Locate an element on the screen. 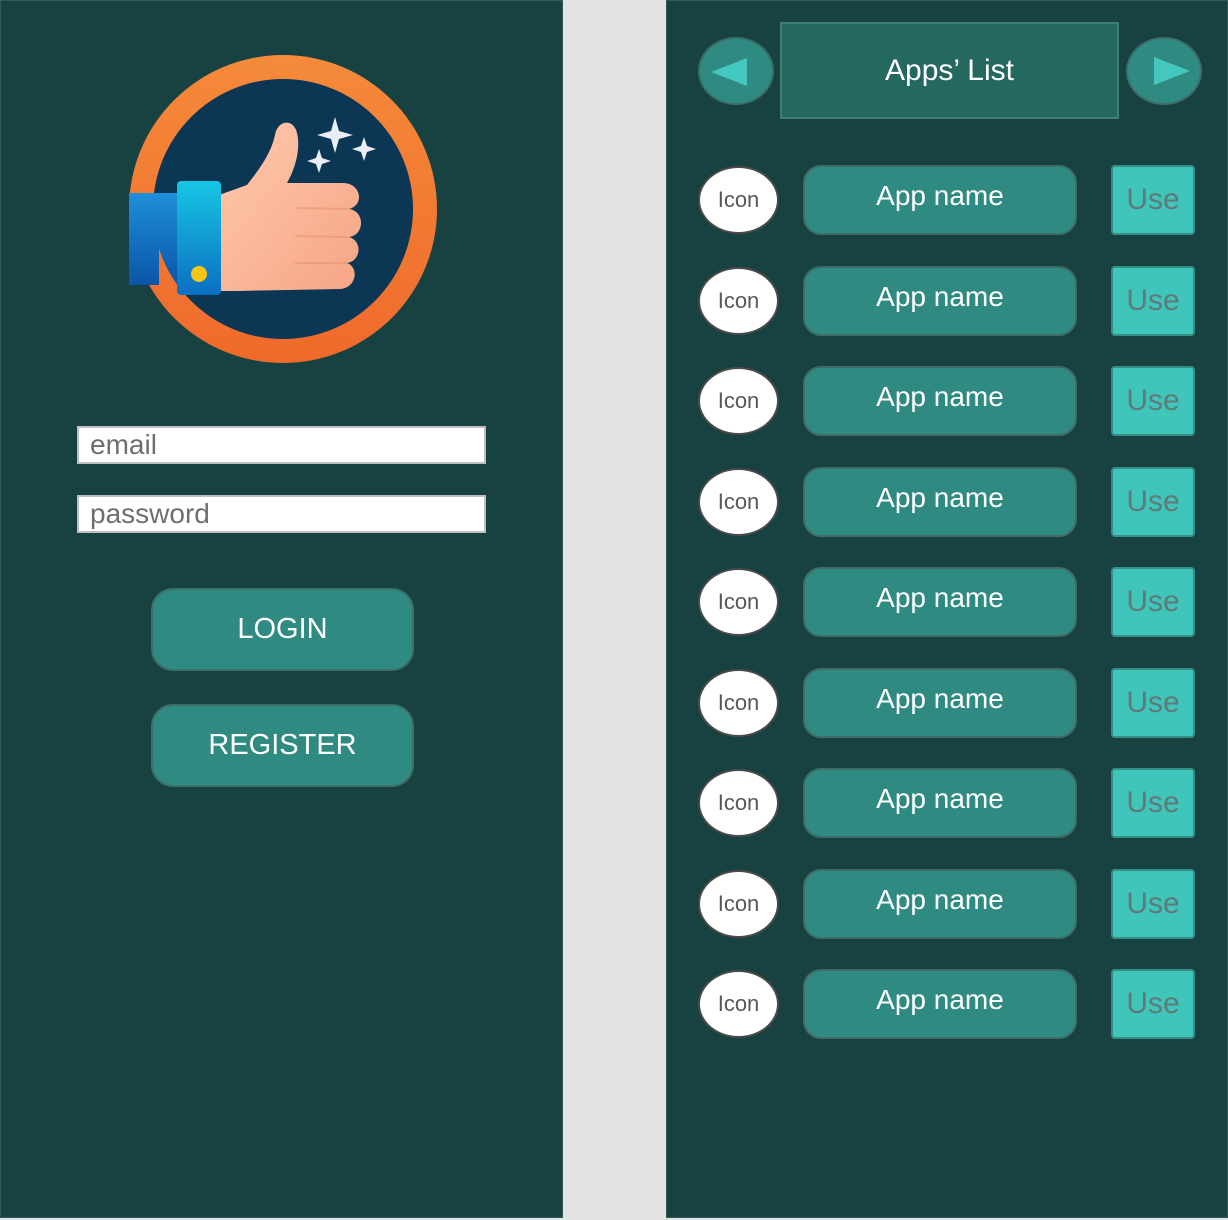  register-button: REGISTER is located at coordinates (282, 745).